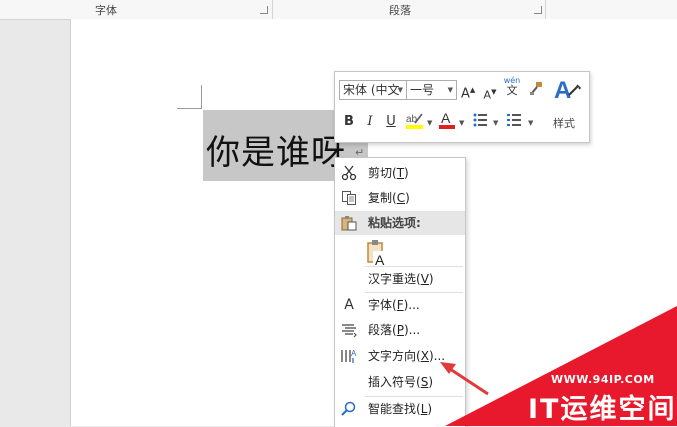 The height and width of the screenshot is (427, 677). I want to click on numbering-button, so click(514, 122).